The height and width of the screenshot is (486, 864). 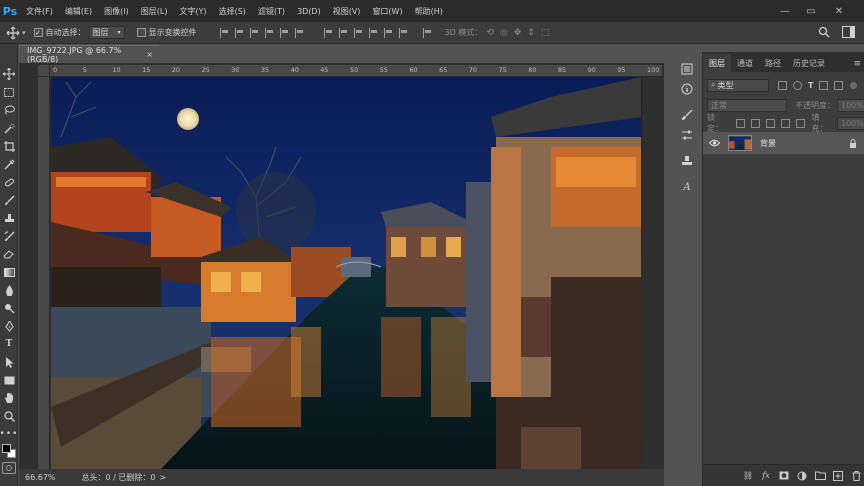 I want to click on opacity-field: 100%, so click(x=850, y=105).